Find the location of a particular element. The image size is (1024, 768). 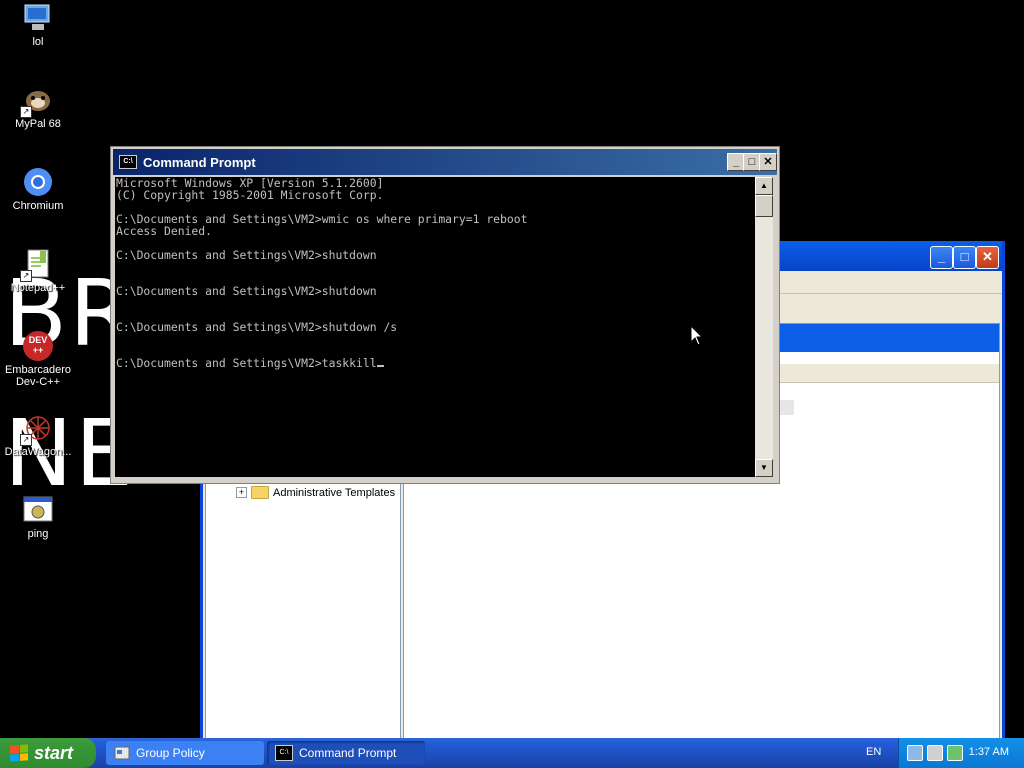

vertical-scrollbar: ▲ ▼ is located at coordinates (764, 327).